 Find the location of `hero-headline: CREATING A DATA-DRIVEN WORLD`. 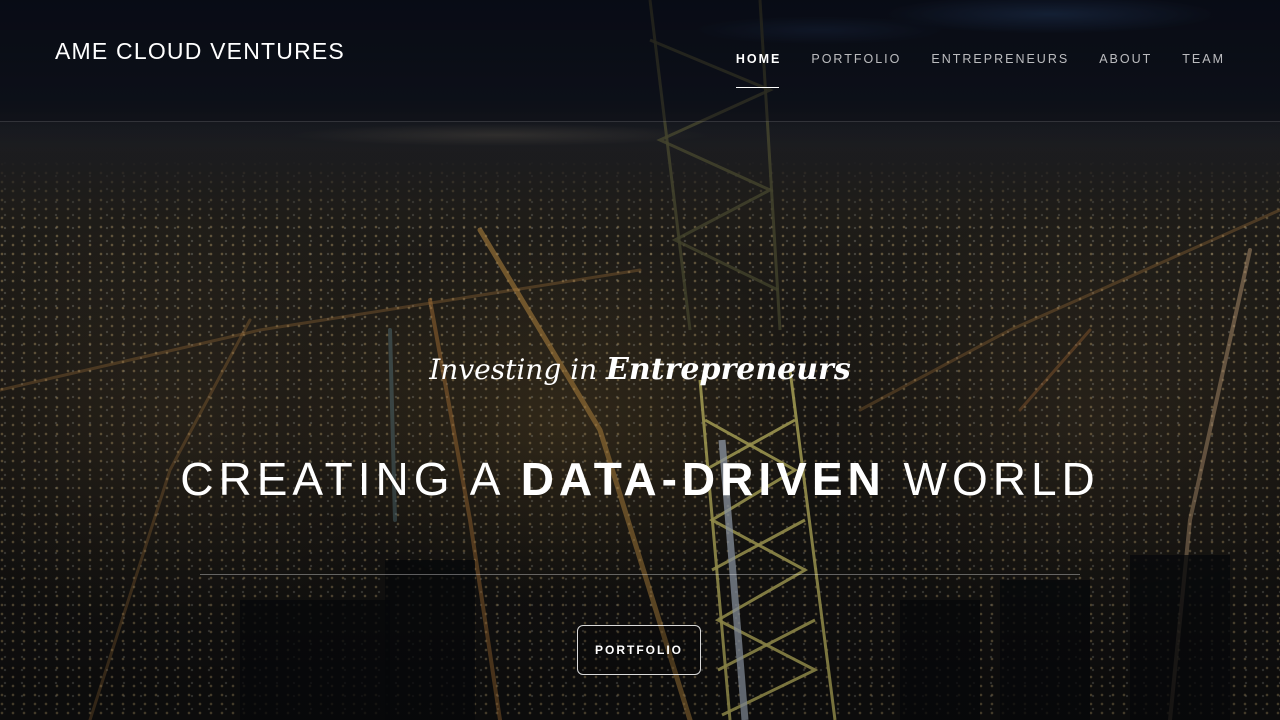

hero-headline: CREATING A DATA-DRIVEN WORLD is located at coordinates (640, 479).